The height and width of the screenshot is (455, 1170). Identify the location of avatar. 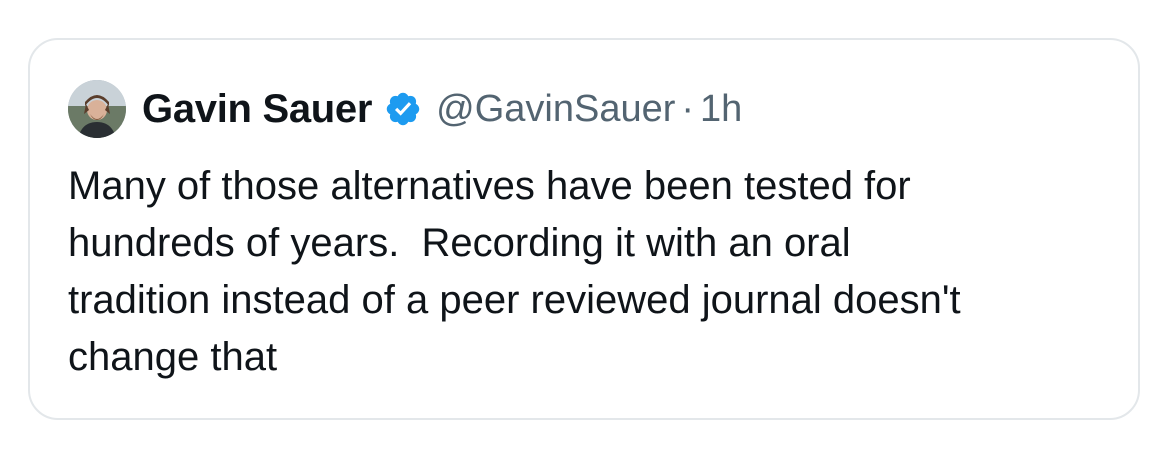
(97, 109).